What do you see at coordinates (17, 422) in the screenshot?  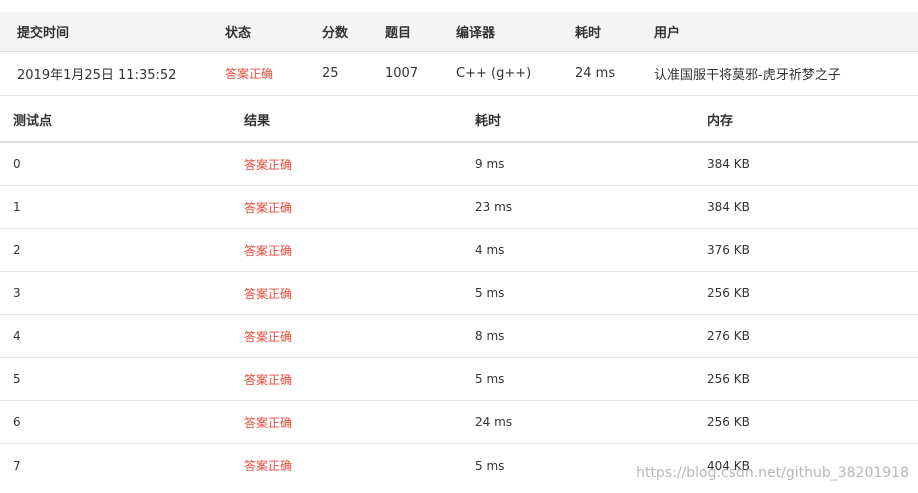 I see `case-id: 6` at bounding box center [17, 422].